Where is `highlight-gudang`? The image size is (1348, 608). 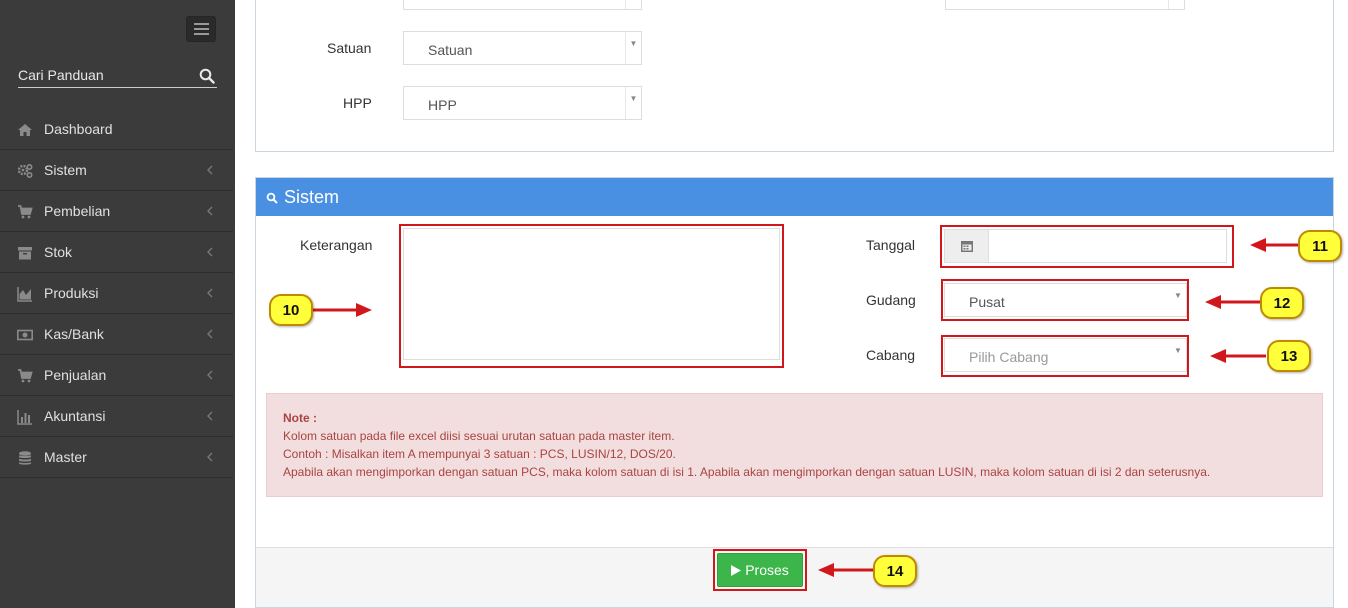 highlight-gudang is located at coordinates (1065, 300).